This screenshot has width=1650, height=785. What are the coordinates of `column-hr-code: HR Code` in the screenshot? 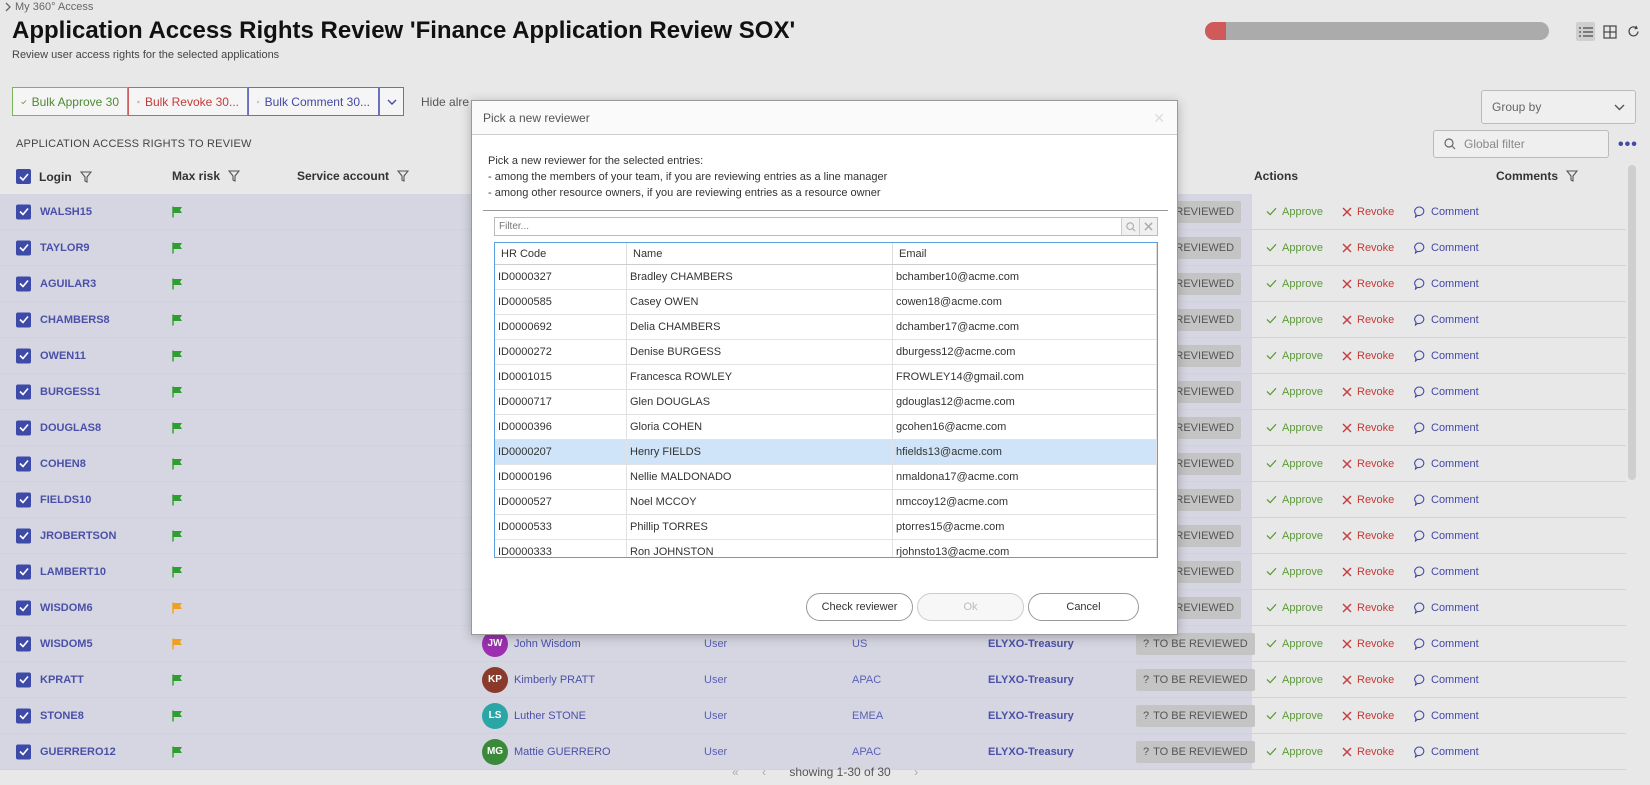 It's located at (561, 253).